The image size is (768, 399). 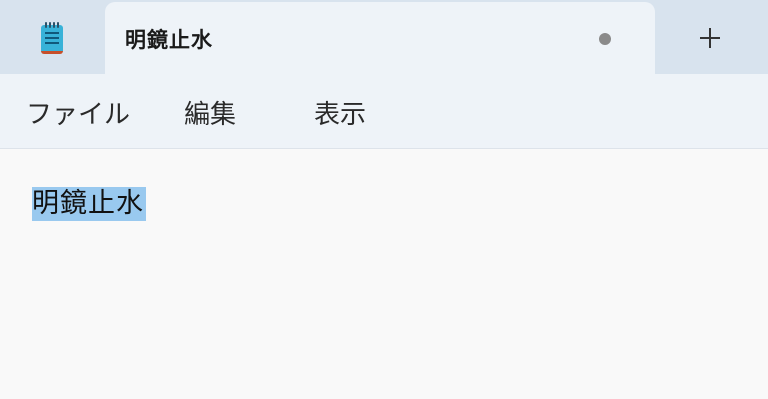 I want to click on app-icon-area, so click(x=52, y=37).